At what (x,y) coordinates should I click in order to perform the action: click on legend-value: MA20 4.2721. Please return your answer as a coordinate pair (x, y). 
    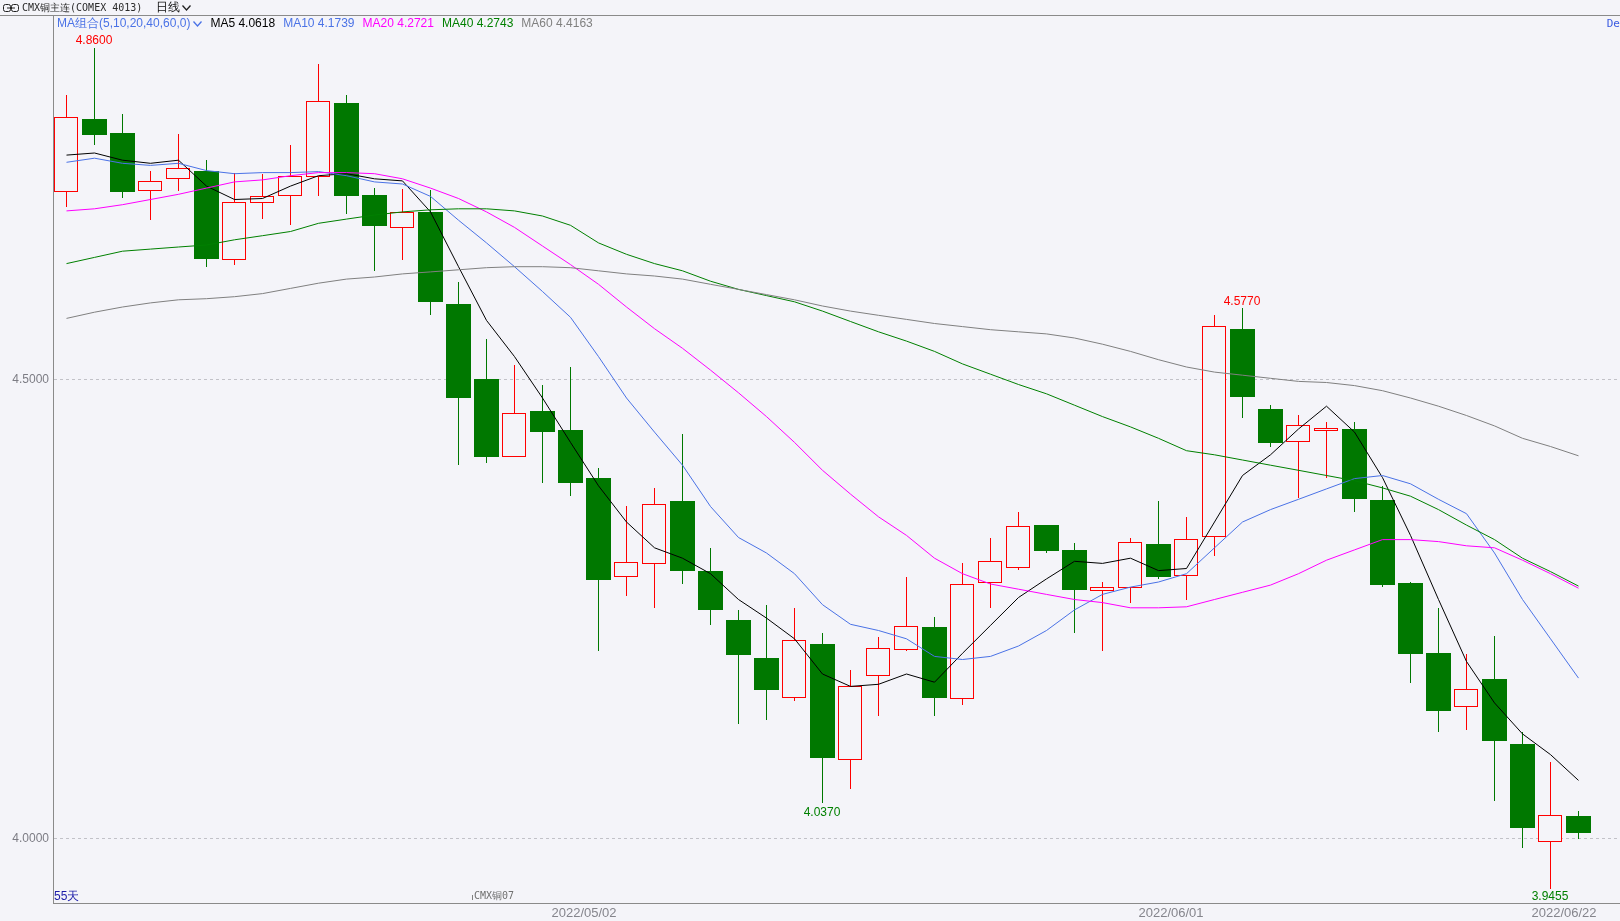
    Looking at the image, I should click on (398, 23).